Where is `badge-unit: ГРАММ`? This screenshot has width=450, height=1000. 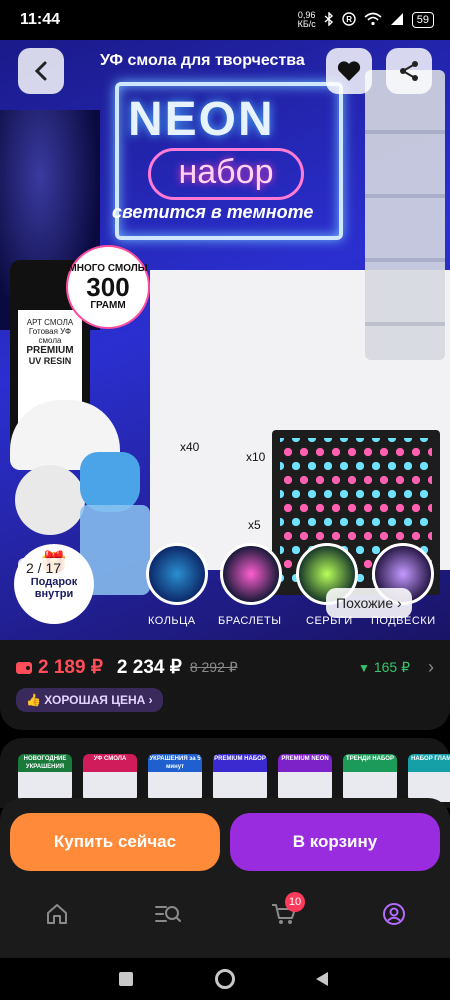 badge-unit: ГРАММ is located at coordinates (108, 305).